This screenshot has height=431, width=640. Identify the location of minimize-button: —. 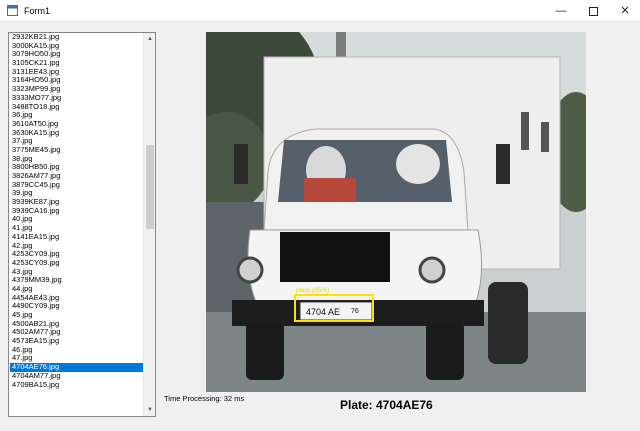
(561, 11).